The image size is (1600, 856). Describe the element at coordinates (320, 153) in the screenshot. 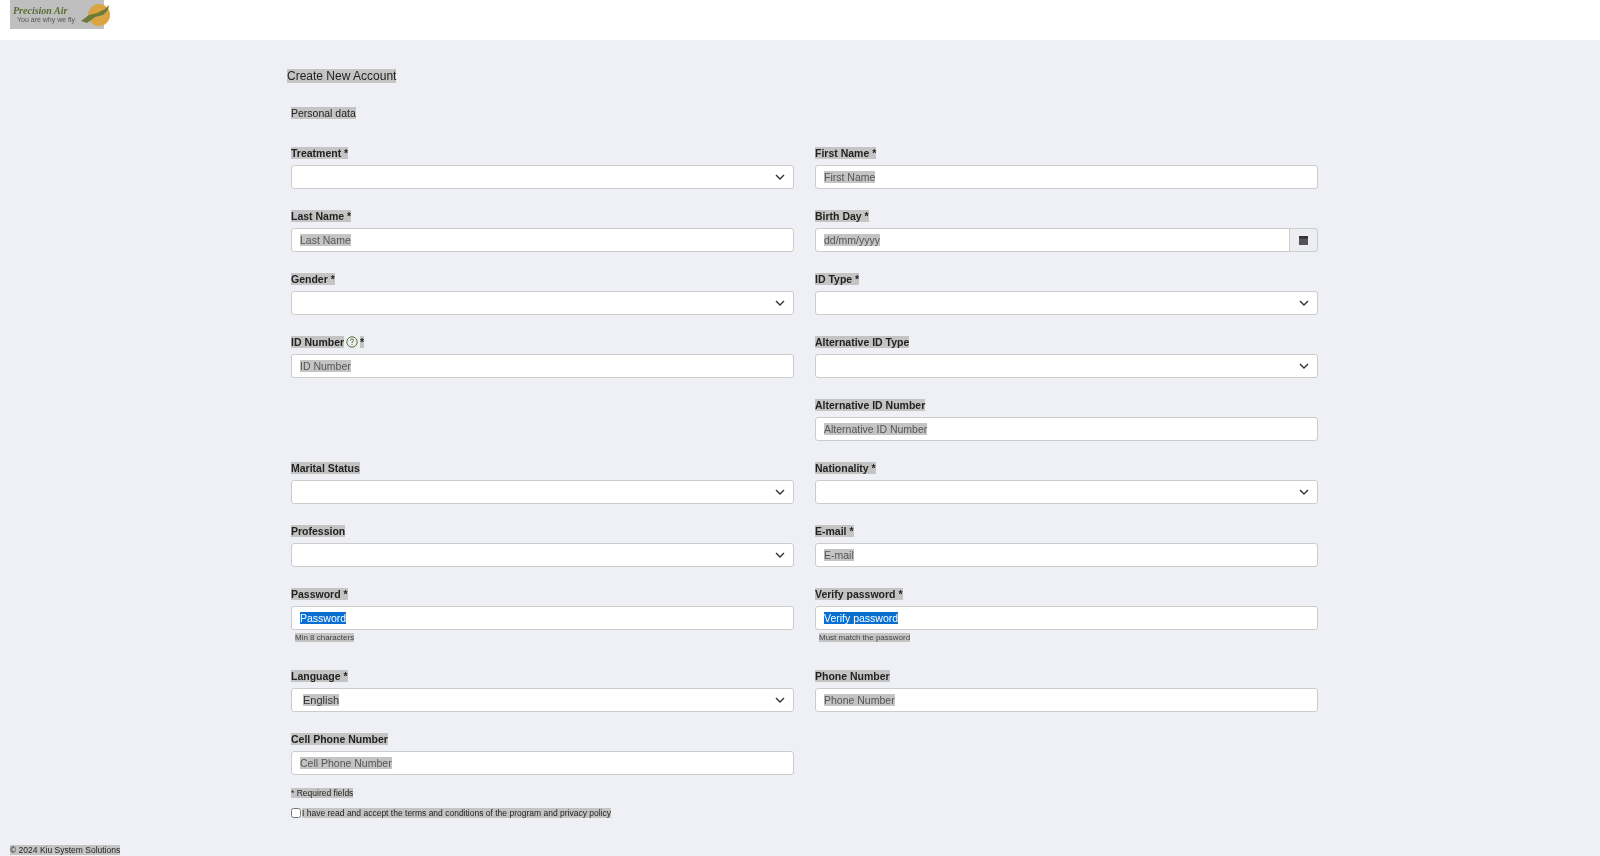

I see `field-label: Treatment *` at that location.